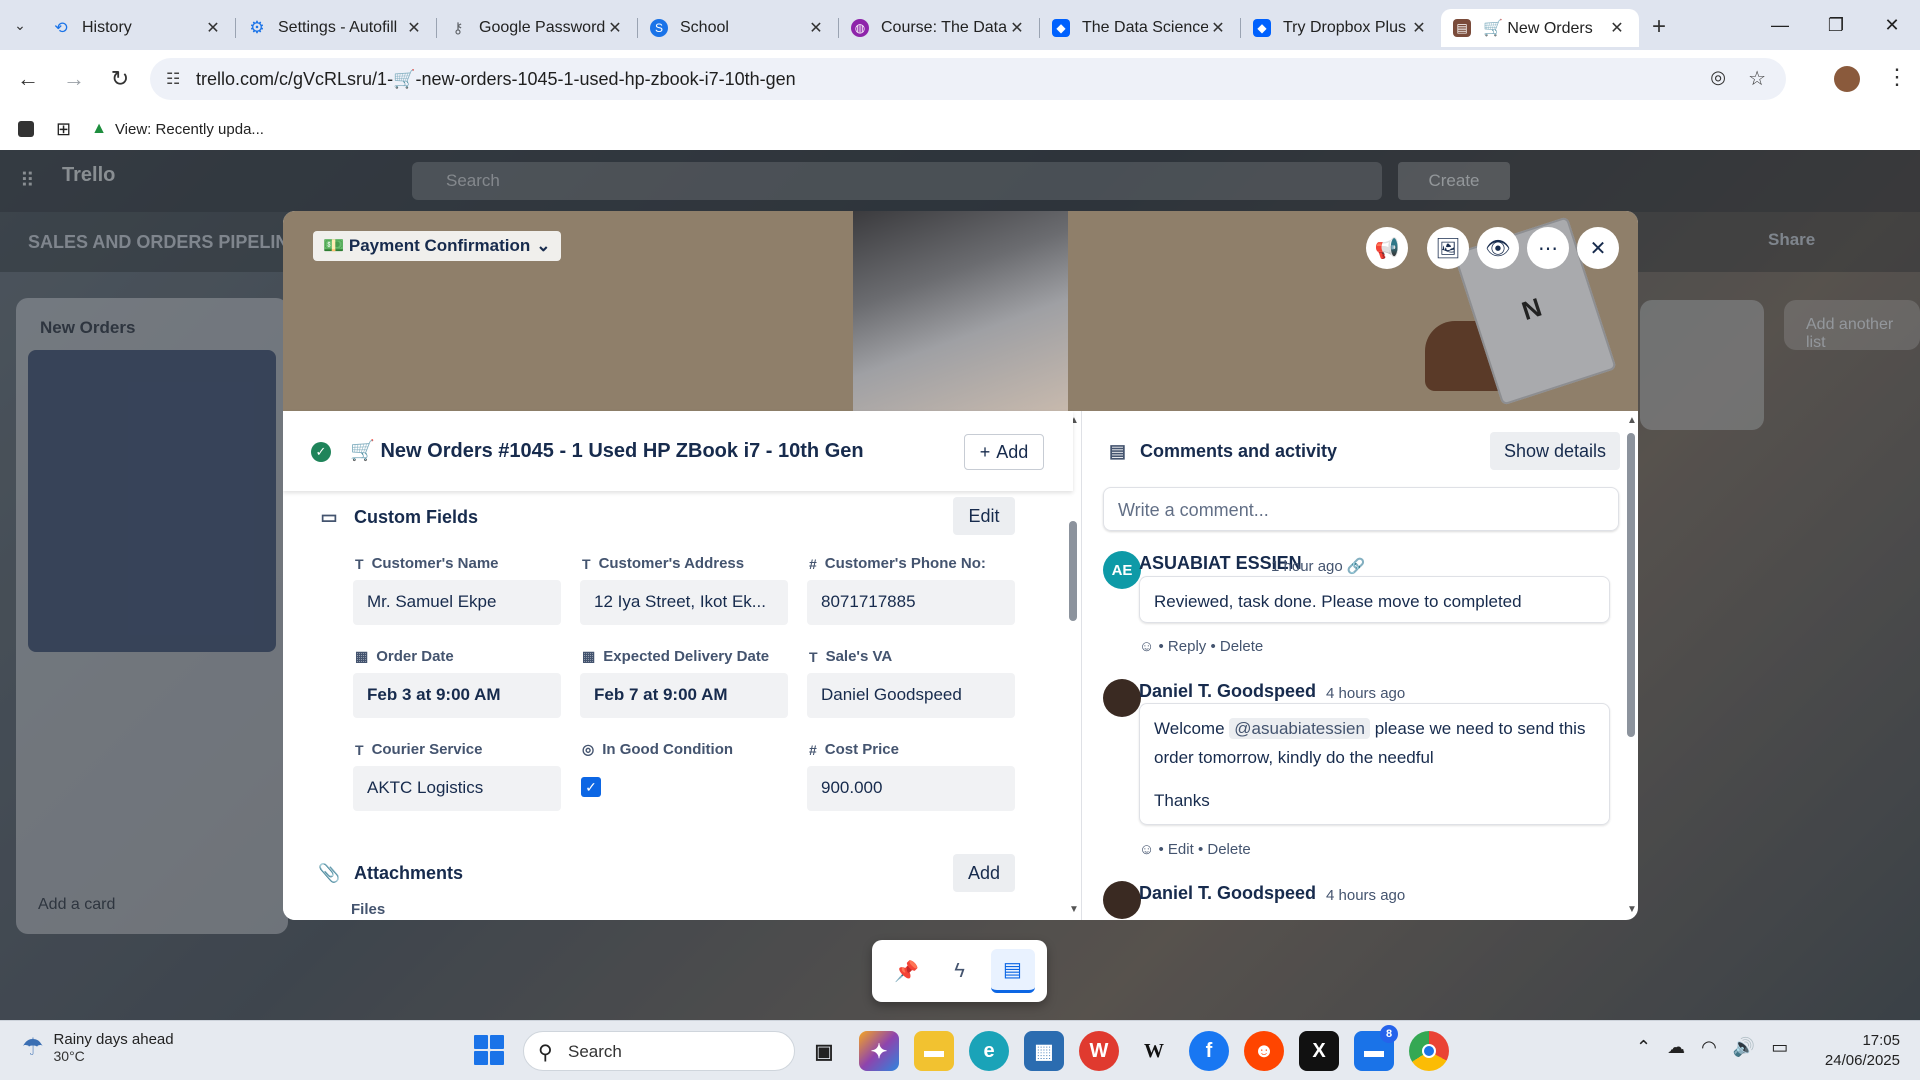 This screenshot has width=1920, height=1080. Describe the element at coordinates (1676, 1047) in the screenshot. I see `onedrive-icon: ☁` at that location.